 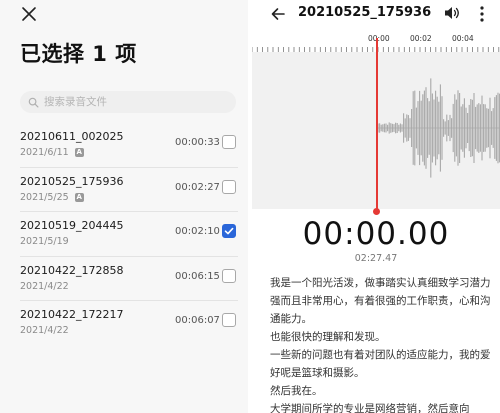 What do you see at coordinates (72, 136) in the screenshot?
I see `recording-name: 20210611_002025` at bounding box center [72, 136].